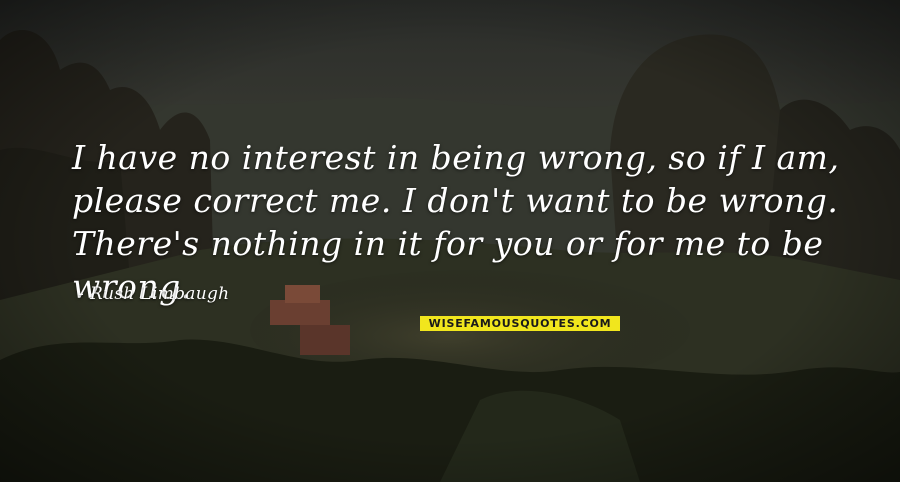 The width and height of the screenshot is (900, 482). Describe the element at coordinates (160, 294) in the screenshot. I see `author-name: Rush Limbaugh` at that location.